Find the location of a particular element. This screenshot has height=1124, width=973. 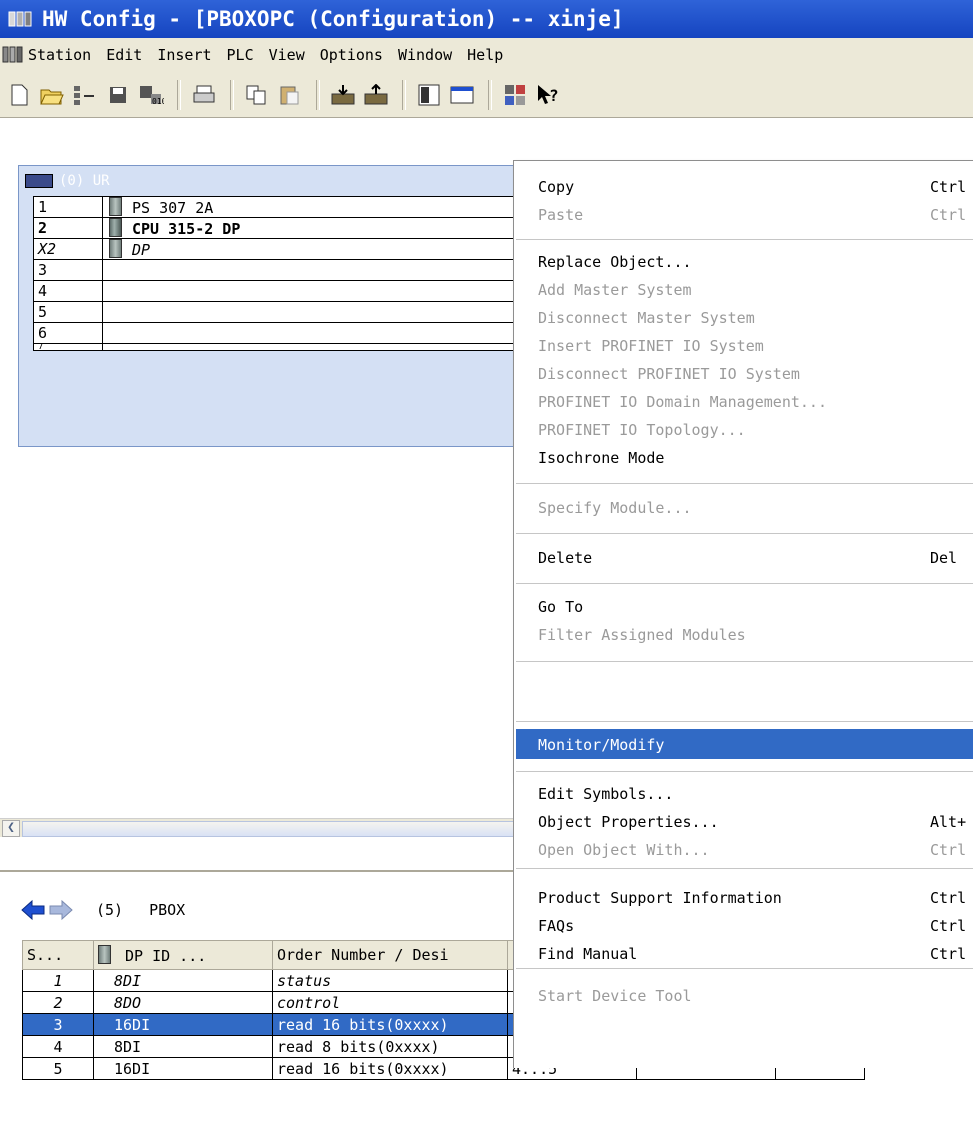

menu-item-disconnect-profinet-io-system: Disconnect PROFINET IO System is located at coordinates (669, 374).